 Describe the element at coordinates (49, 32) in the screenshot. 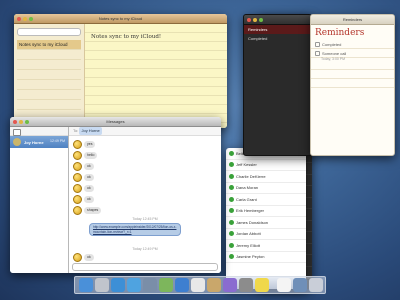

I see `search-input` at that location.